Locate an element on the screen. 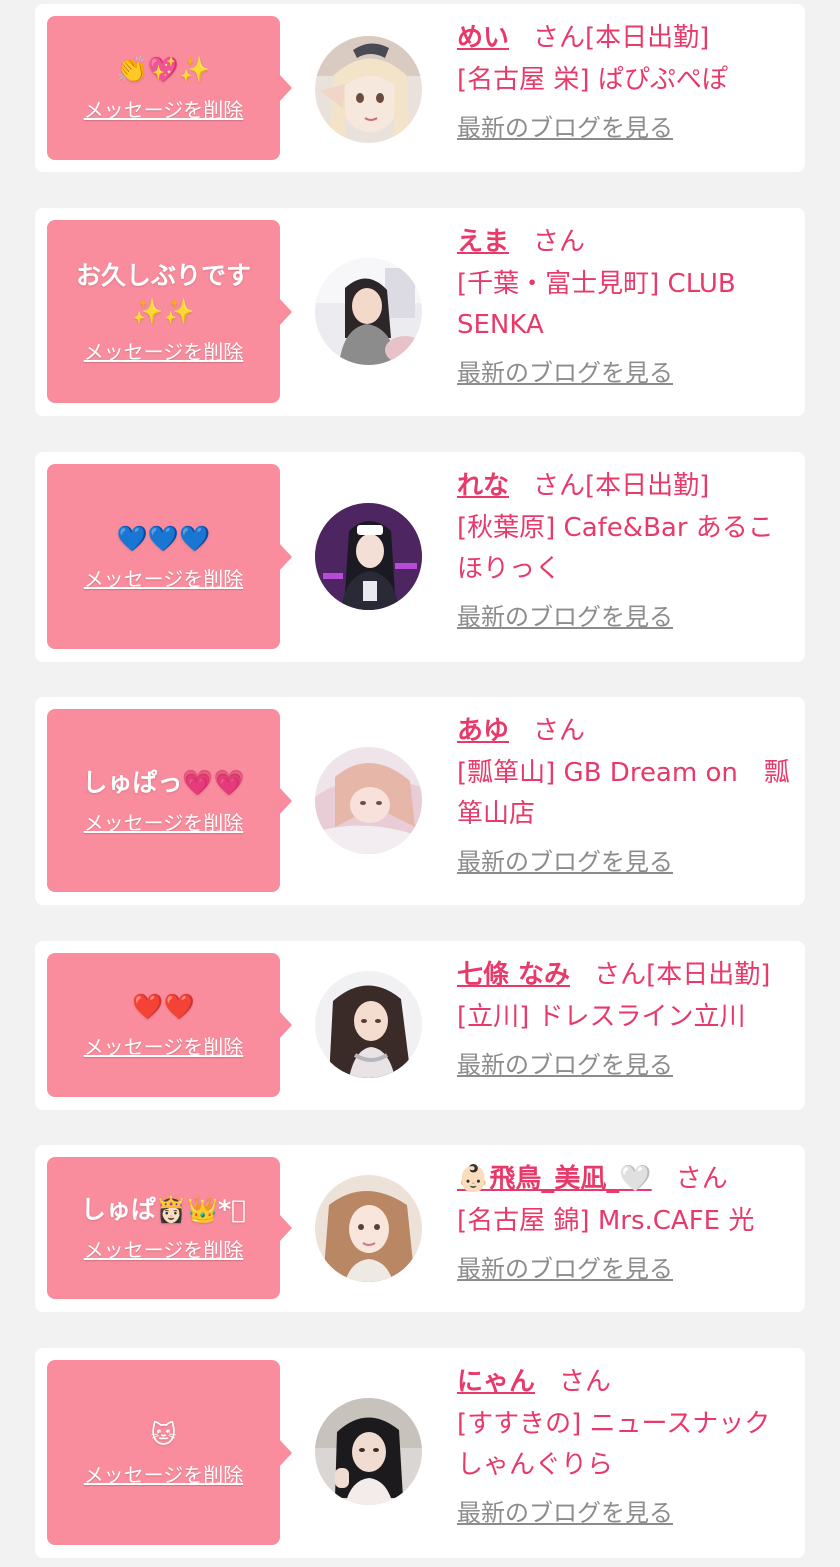 The width and height of the screenshot is (840, 1567). profile-name-link: 👶🏻飛鳥_美凪_🤍 is located at coordinates (554, 1179).